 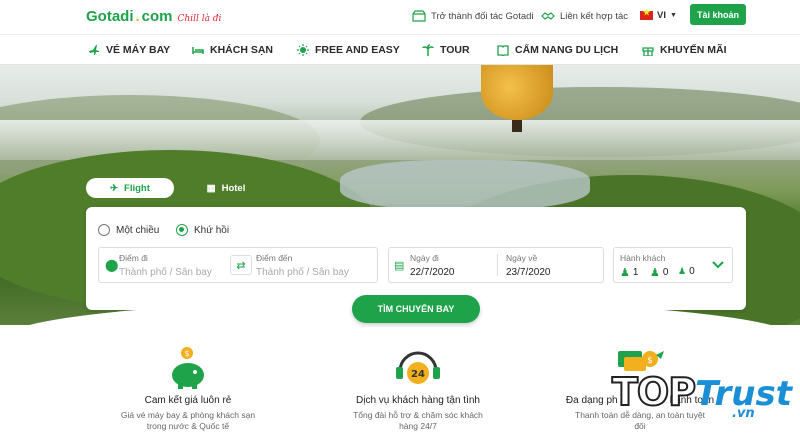 What do you see at coordinates (416, 309) in the screenshot?
I see `search-flights-button: TÌM CHUYẾN BAY` at bounding box center [416, 309].